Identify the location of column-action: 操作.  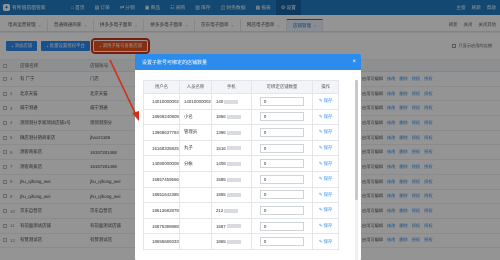
(325, 87).